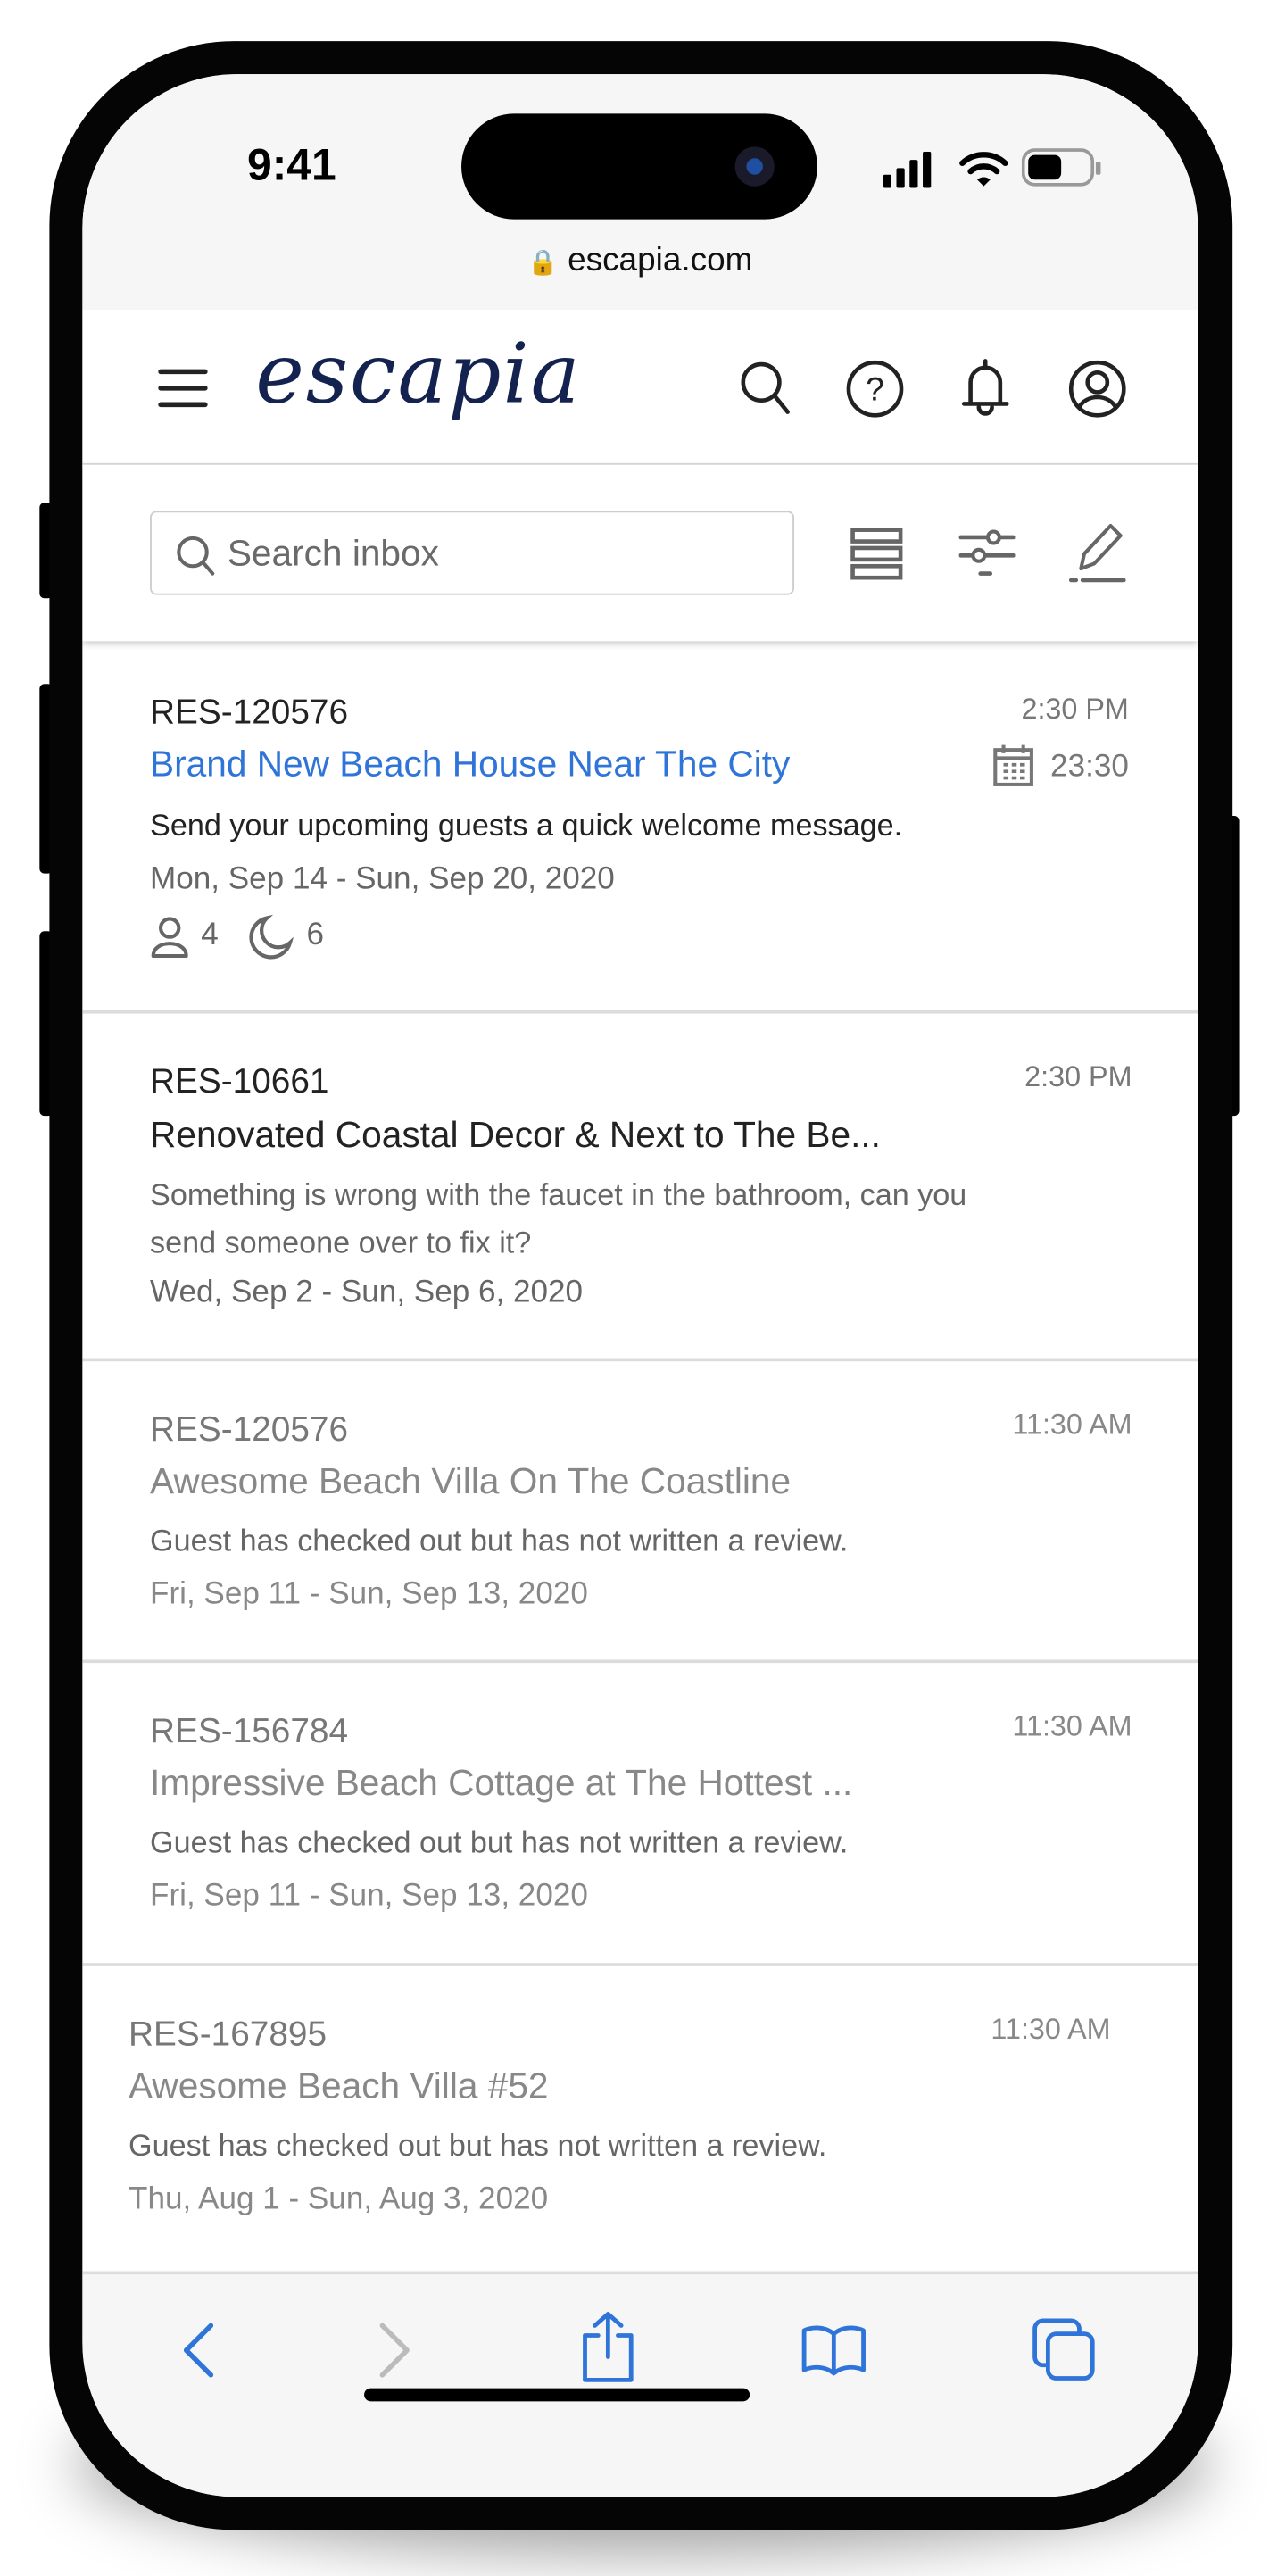 This screenshot has width=1277, height=2576. I want to click on back-icon, so click(197, 2350).